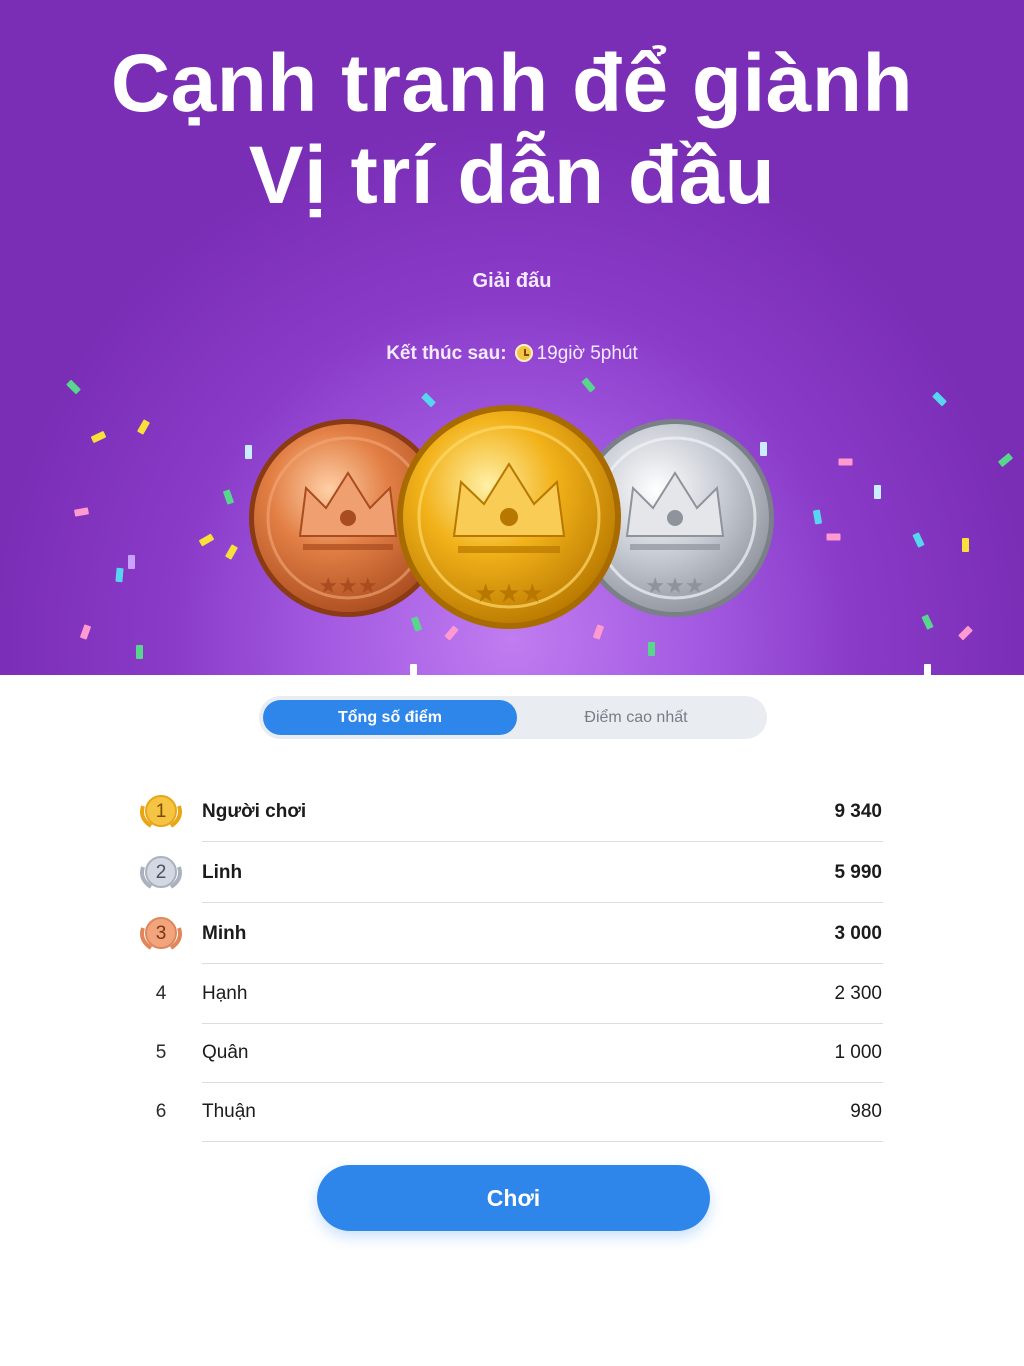  I want to click on tab-total-score: Tổng số điểm, so click(390, 717).